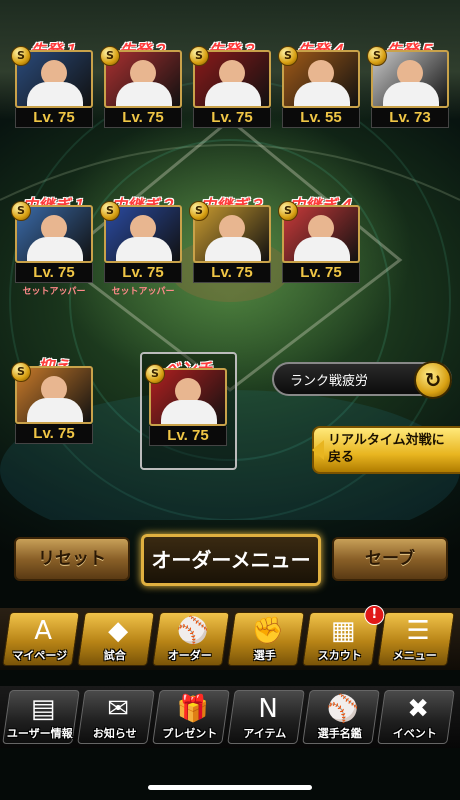 The height and width of the screenshot is (800, 460). I want to click on nav-label: プレゼント, so click(190, 733).